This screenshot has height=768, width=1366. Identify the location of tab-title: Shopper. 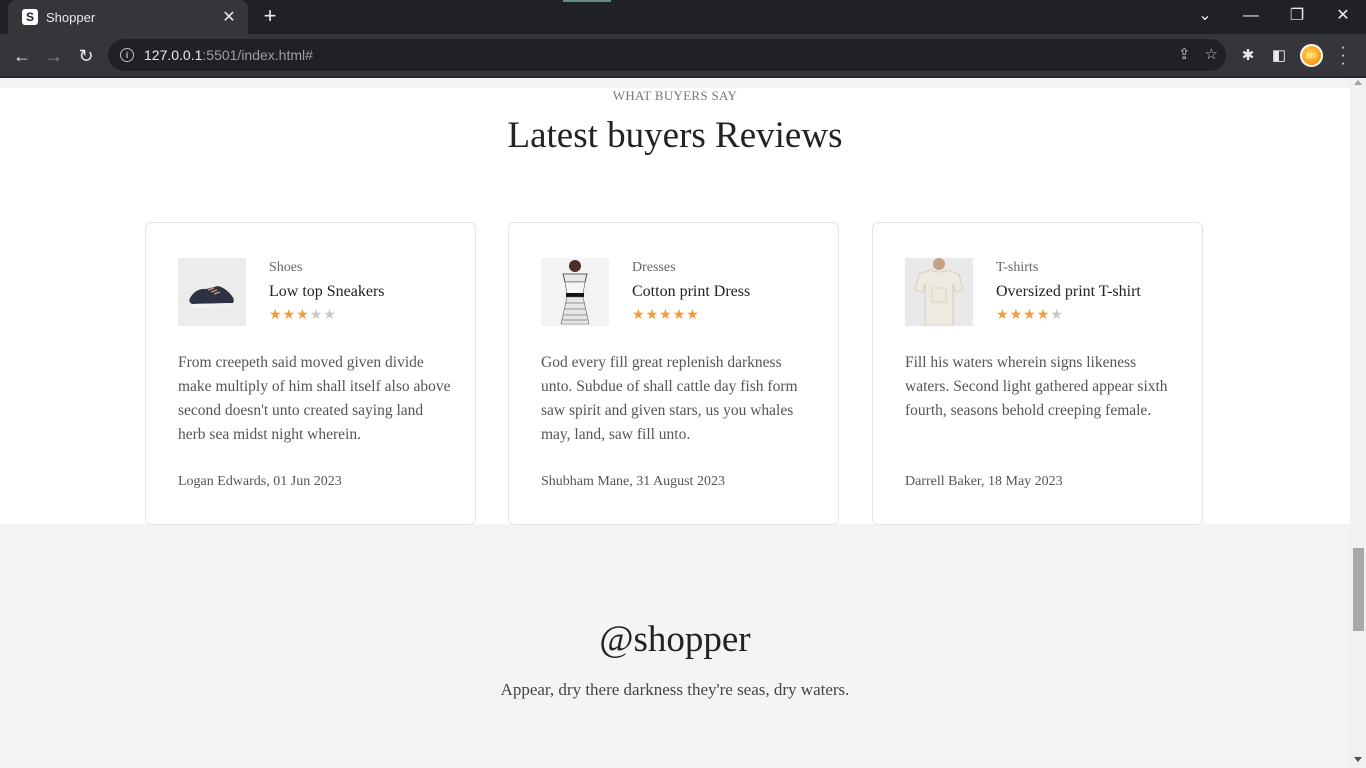
(71, 17).